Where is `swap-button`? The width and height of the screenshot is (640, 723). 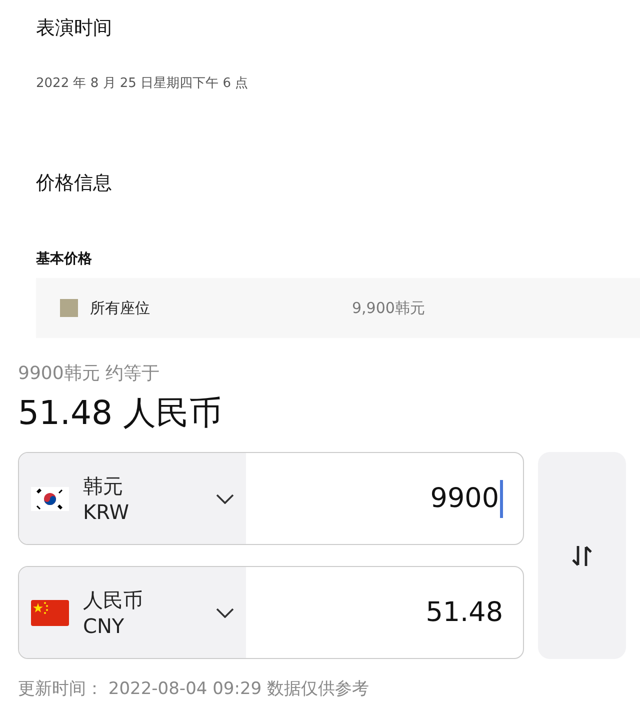
swap-button is located at coordinates (582, 555).